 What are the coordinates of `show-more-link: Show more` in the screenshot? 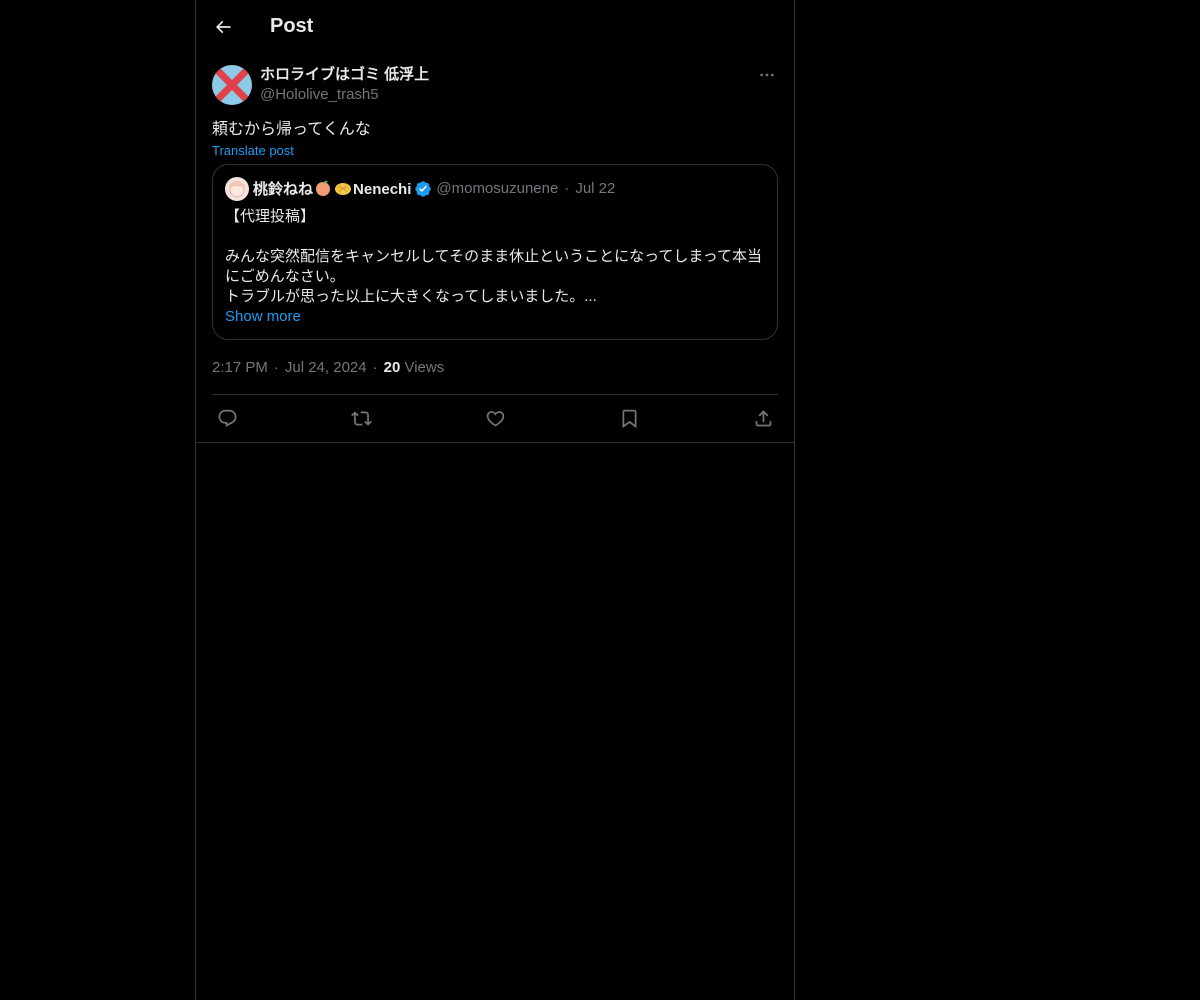 It's located at (495, 317).